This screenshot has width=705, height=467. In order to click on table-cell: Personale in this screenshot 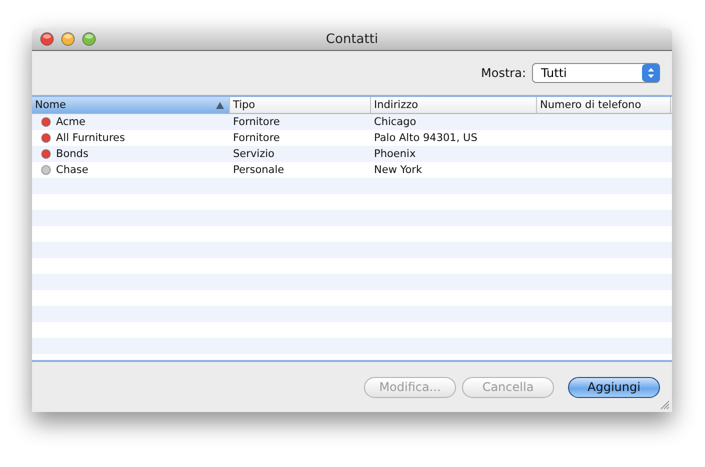, I will do `click(258, 170)`.